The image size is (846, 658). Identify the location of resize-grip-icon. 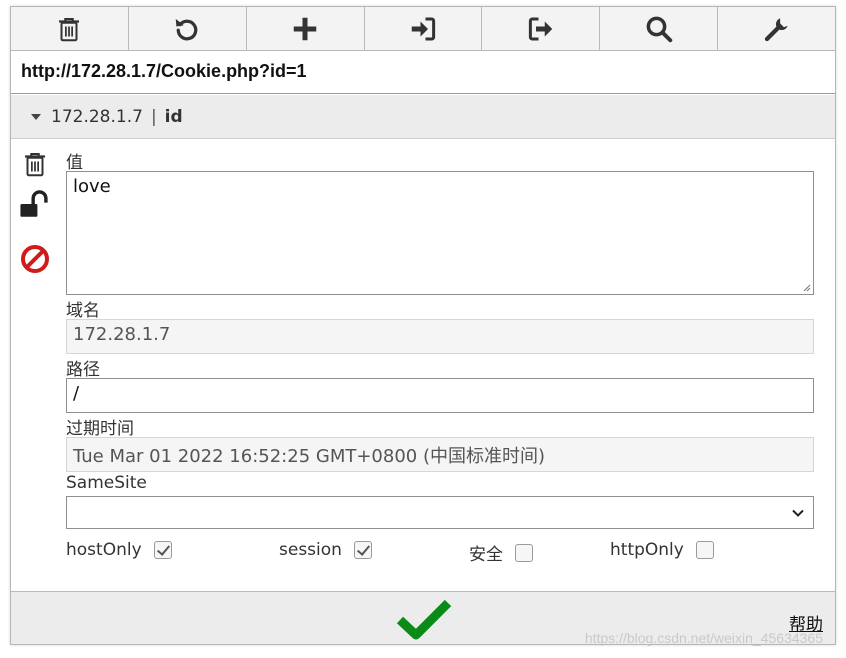
(806, 287).